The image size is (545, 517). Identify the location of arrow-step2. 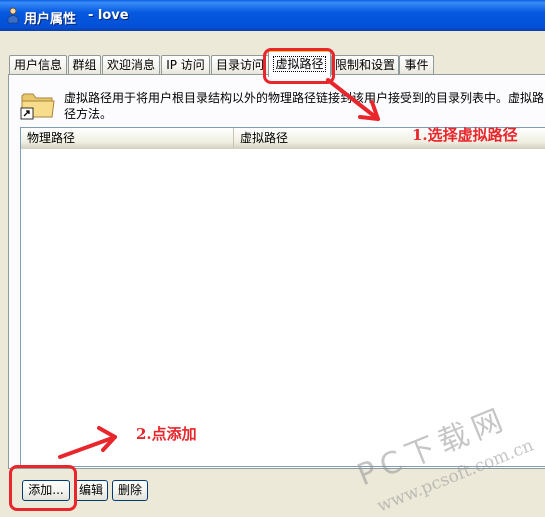
(87, 442).